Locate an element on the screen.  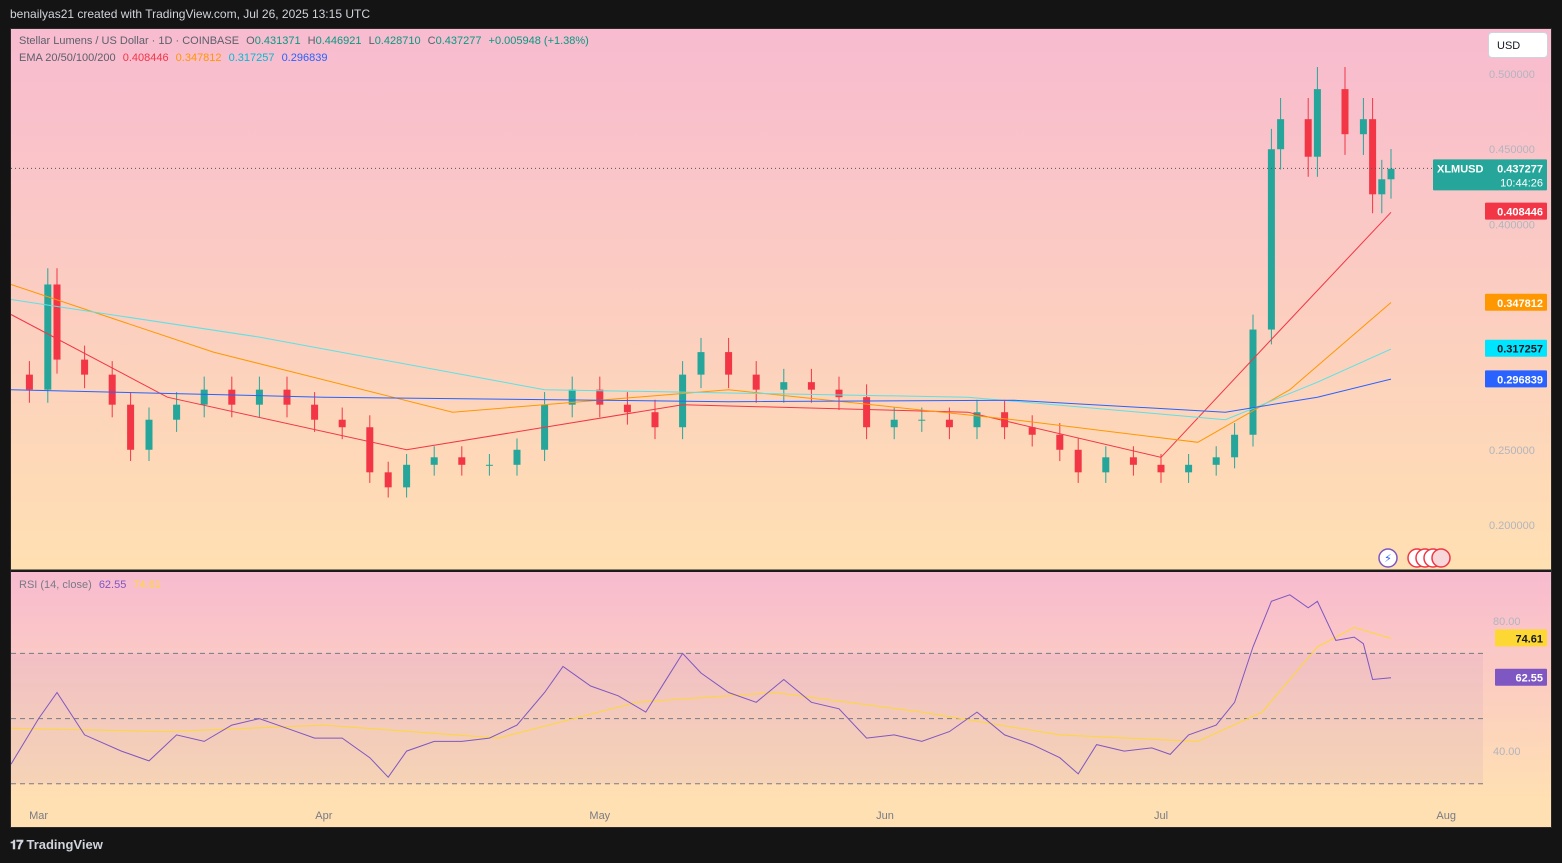
ema50-value: 0.347812 is located at coordinates (198, 58).